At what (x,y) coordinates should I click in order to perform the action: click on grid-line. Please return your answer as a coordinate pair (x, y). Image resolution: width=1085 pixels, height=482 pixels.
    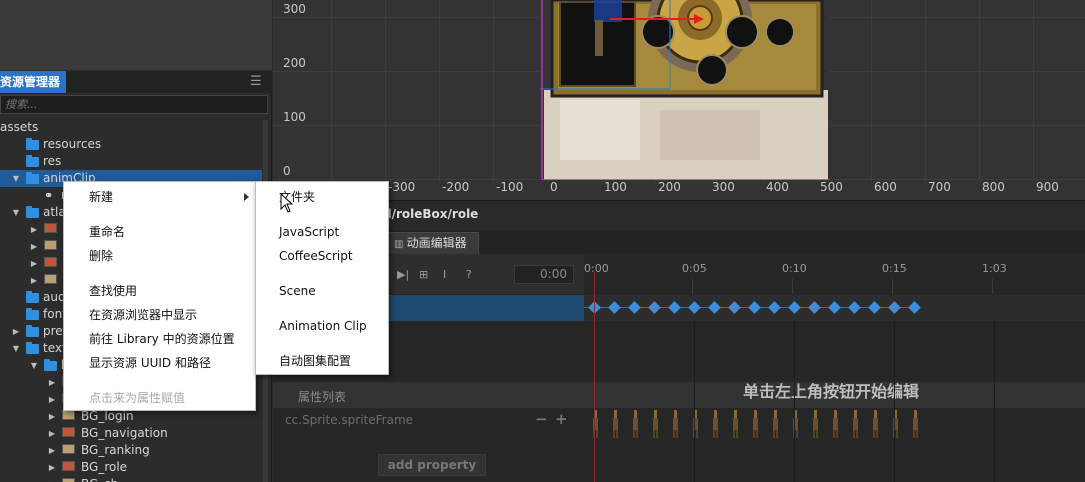
    Looking at the image, I should click on (1033, 91).